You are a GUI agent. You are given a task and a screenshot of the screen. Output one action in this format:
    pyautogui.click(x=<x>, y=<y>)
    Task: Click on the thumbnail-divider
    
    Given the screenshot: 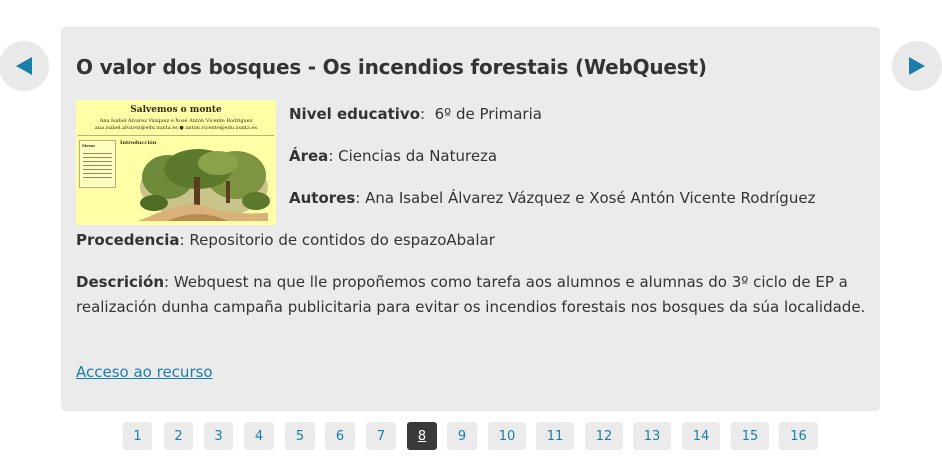 What is the action you would take?
    pyautogui.click(x=176, y=135)
    